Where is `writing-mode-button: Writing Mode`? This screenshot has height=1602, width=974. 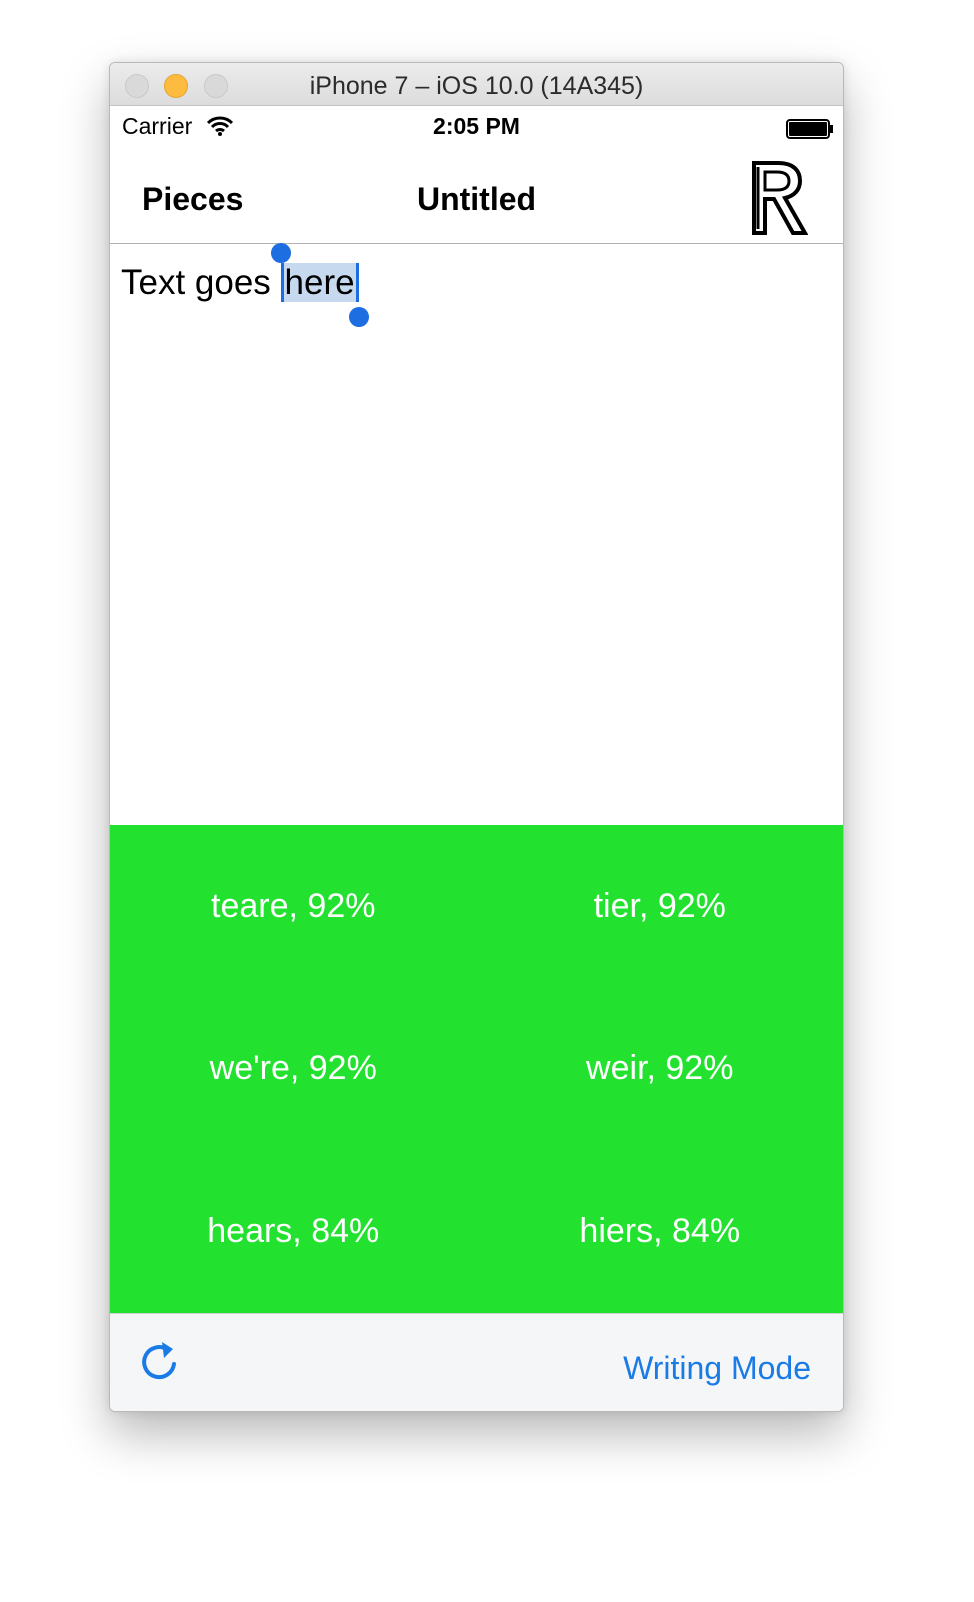
writing-mode-button: Writing Mode is located at coordinates (717, 1368).